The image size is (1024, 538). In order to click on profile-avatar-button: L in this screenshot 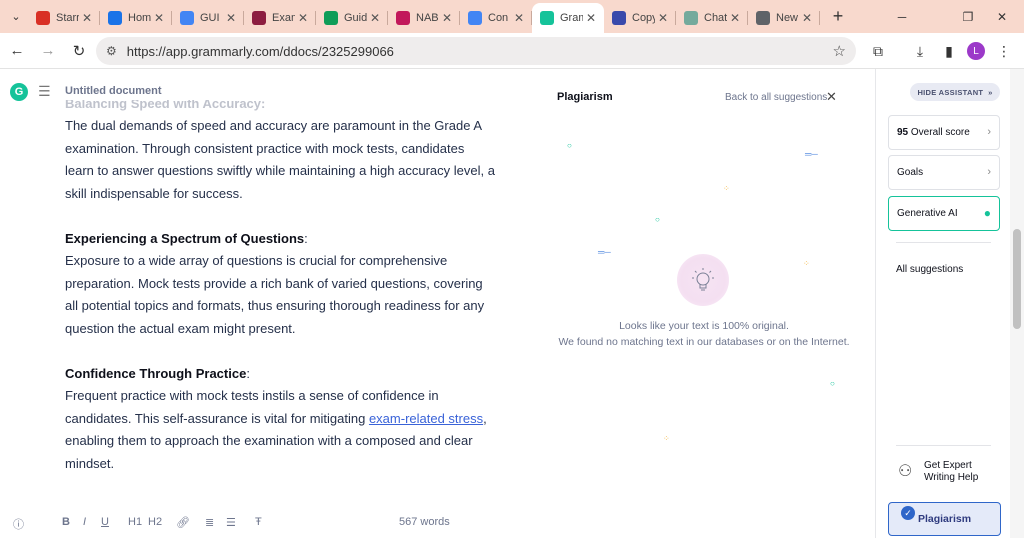, I will do `click(976, 51)`.